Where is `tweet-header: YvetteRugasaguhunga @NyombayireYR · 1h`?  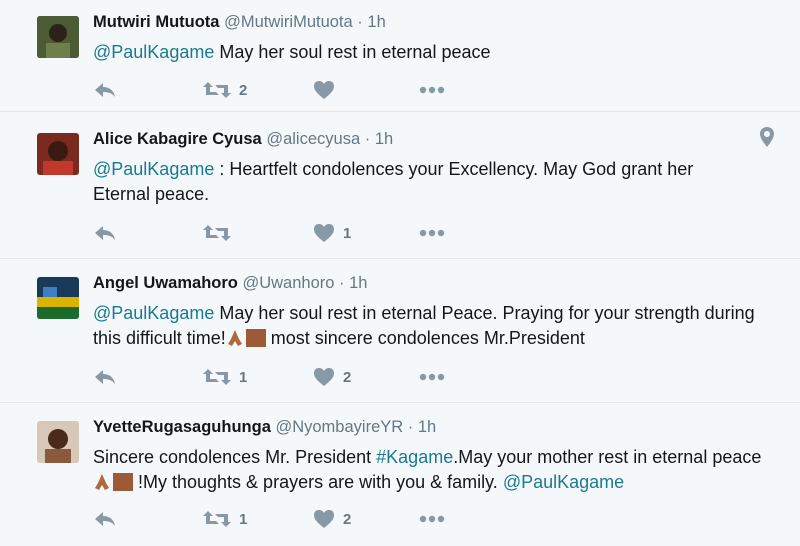 tweet-header: YvetteRugasaguhunga @NyombayireYR · 1h is located at coordinates (264, 427).